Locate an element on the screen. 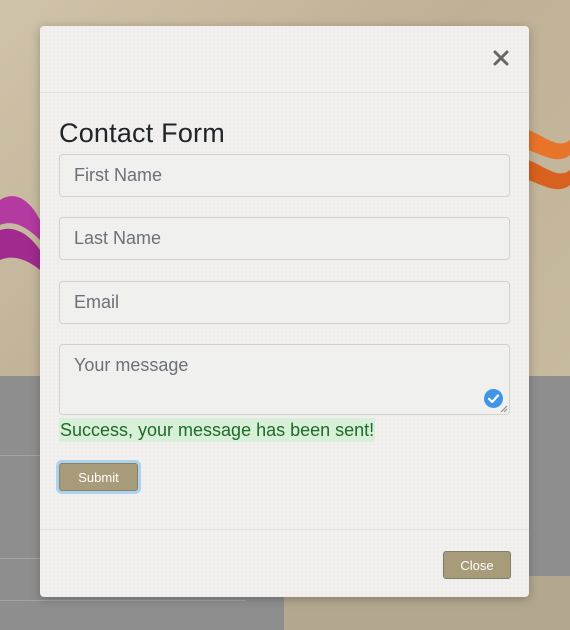  first-name-input is located at coordinates (284, 175).